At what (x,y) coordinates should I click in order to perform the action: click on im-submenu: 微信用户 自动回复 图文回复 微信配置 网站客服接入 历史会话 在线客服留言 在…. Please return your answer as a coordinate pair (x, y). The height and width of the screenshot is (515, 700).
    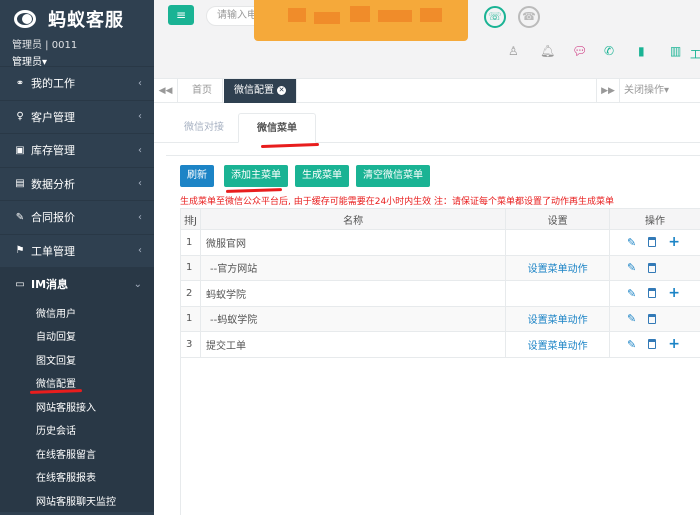
    Looking at the image, I should click on (77, 406).